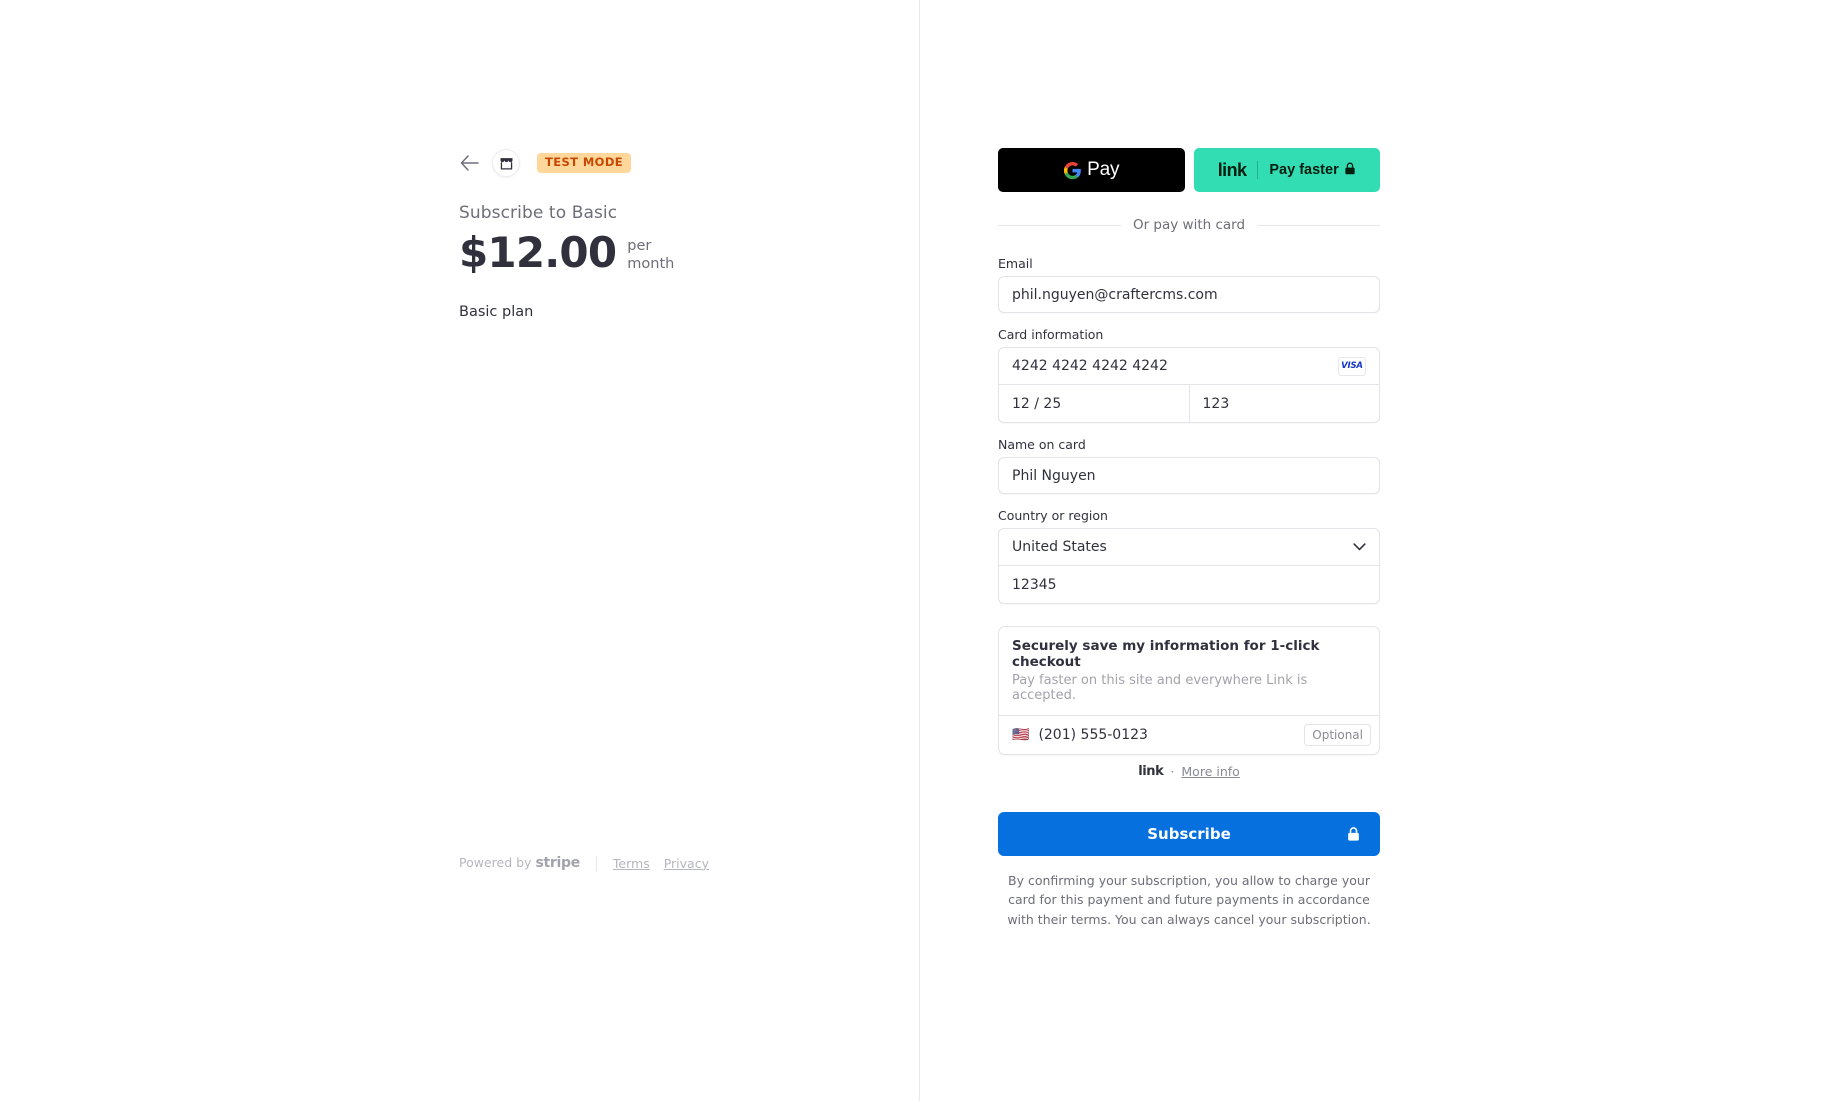 The image size is (1843, 1101). What do you see at coordinates (1053, 515) in the screenshot?
I see `country-region-label: Country or region` at bounding box center [1053, 515].